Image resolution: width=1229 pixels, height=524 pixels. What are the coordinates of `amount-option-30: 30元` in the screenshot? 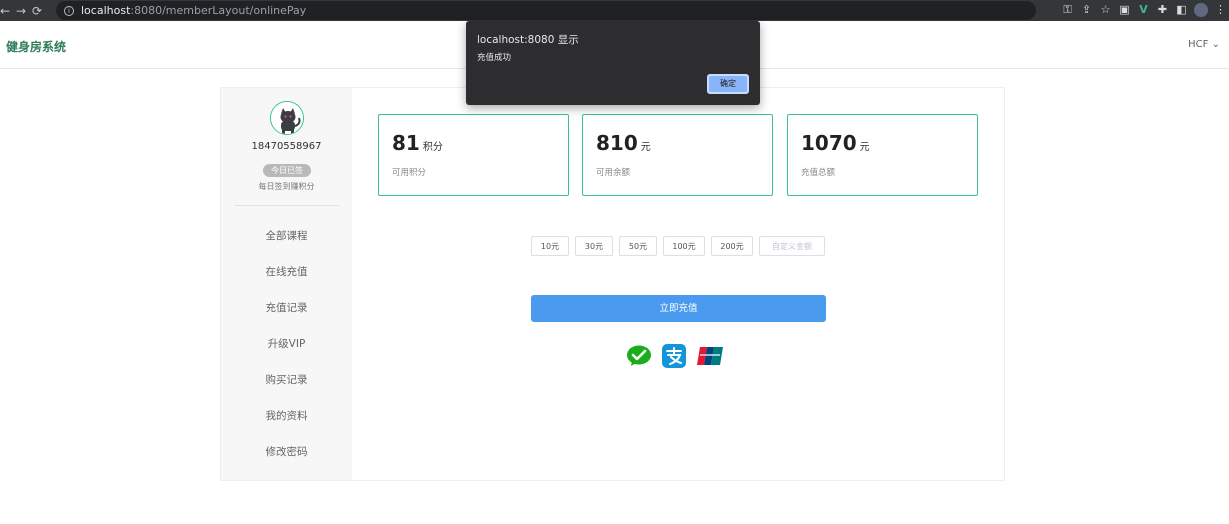 It's located at (594, 246).